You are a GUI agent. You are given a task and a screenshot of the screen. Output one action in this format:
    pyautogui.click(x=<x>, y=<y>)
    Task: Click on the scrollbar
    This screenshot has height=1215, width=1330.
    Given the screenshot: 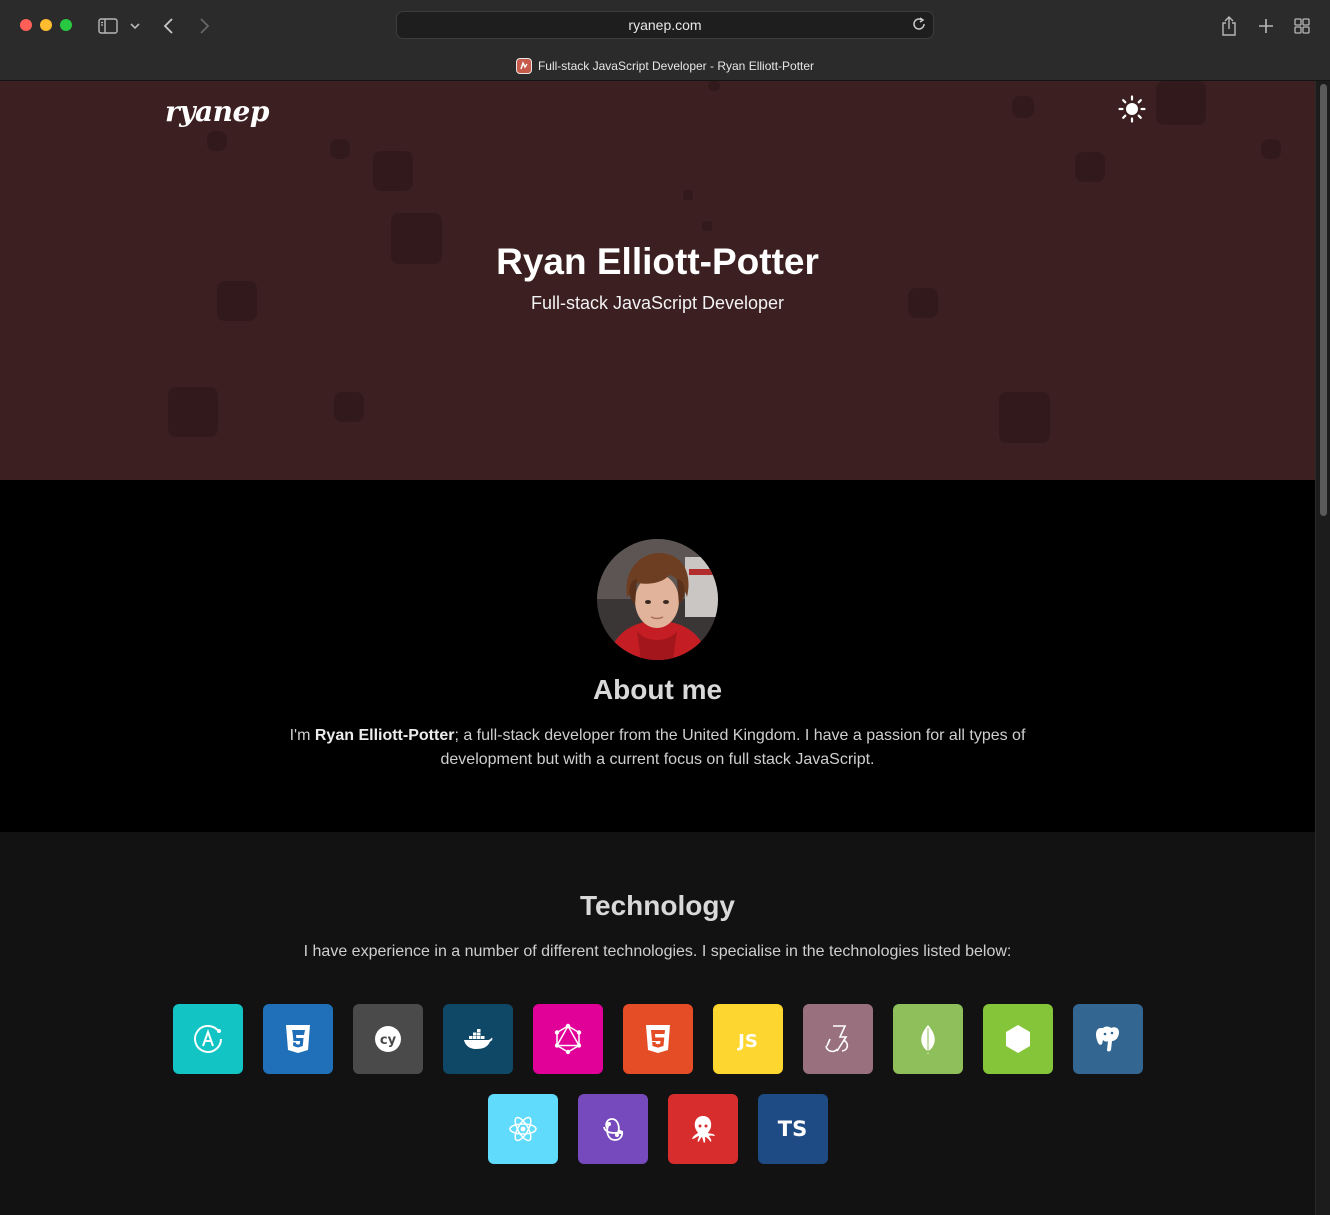 What is the action you would take?
    pyautogui.click(x=1322, y=648)
    